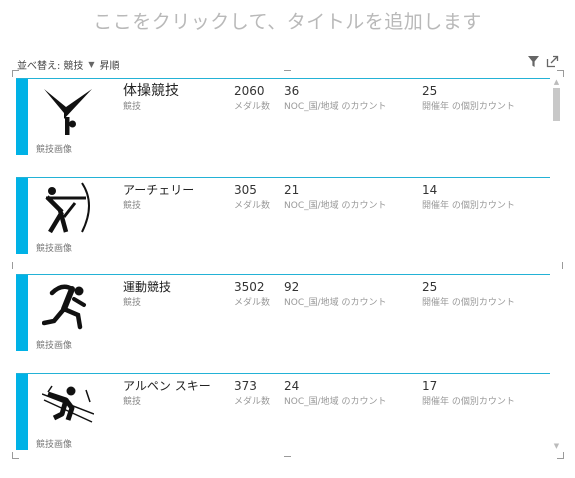  Describe the element at coordinates (556, 82) in the screenshot. I see `scroll-up-icon: ▲` at that location.